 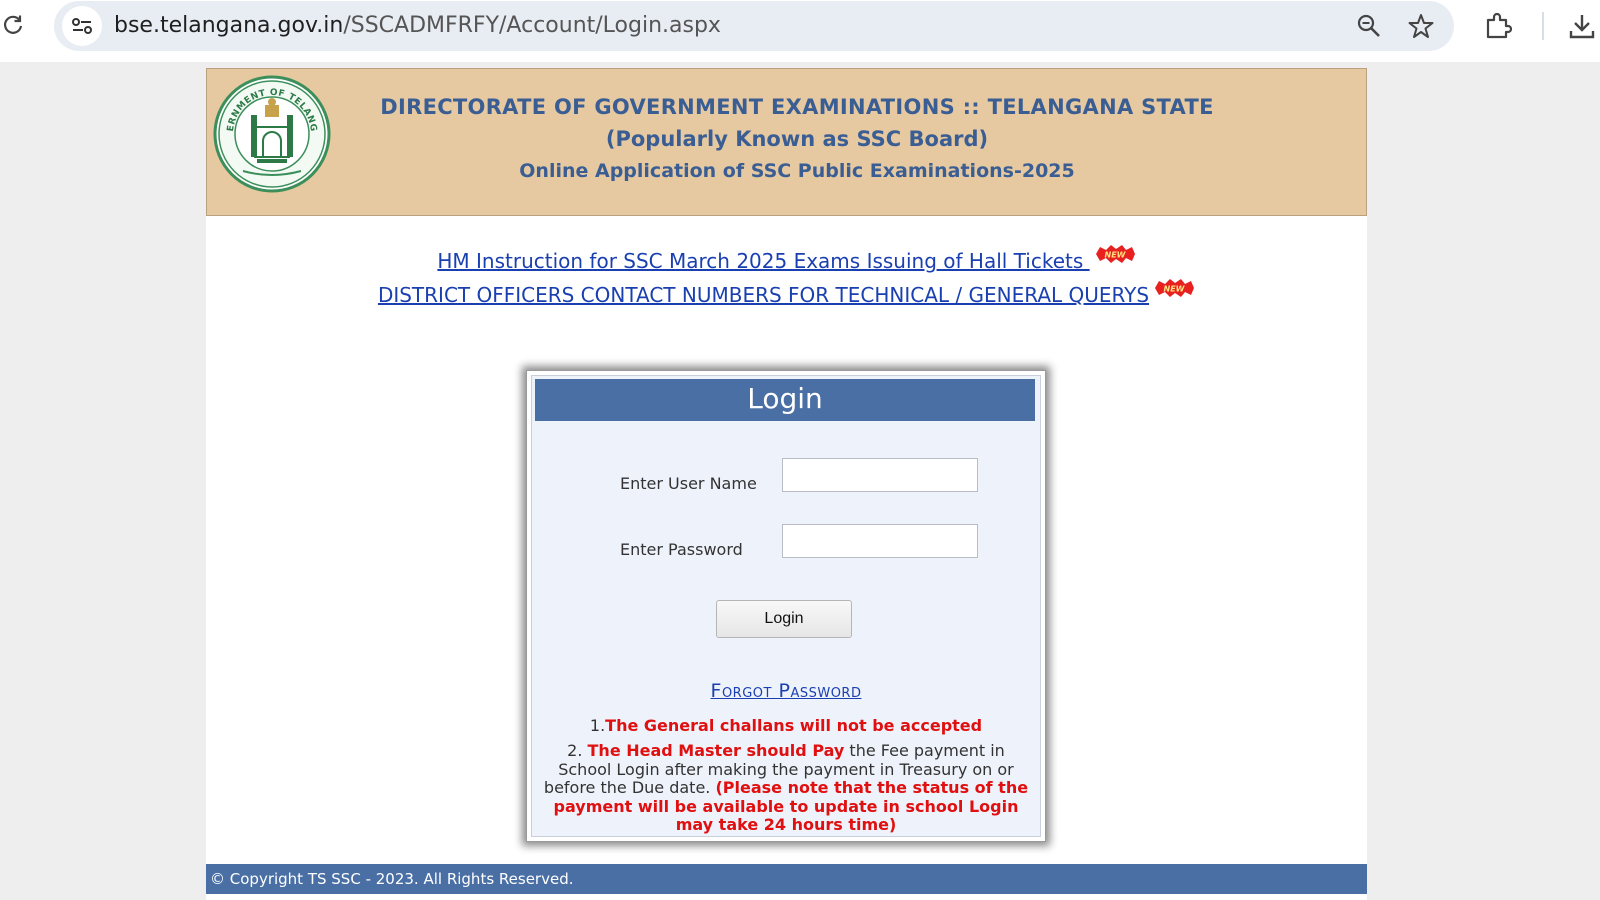 What do you see at coordinates (1543, 26) in the screenshot?
I see `toolbar-divider` at bounding box center [1543, 26].